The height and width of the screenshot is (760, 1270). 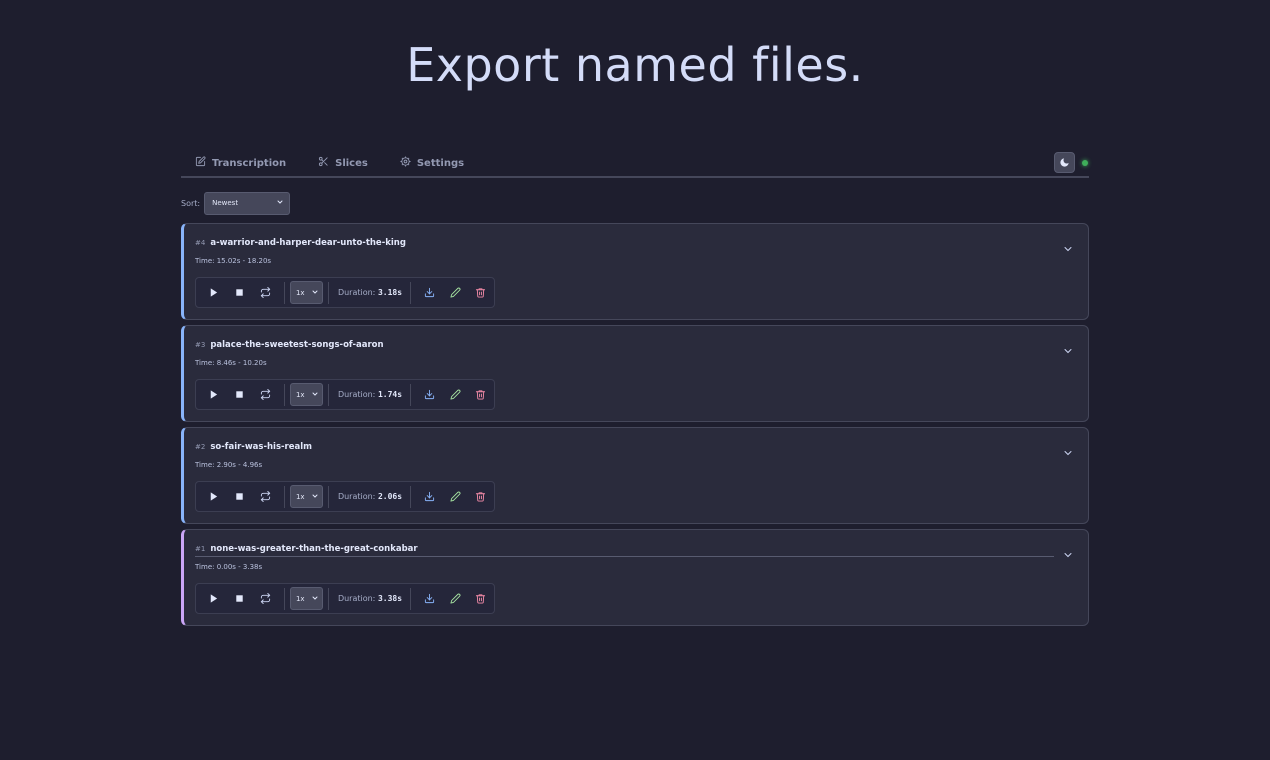 What do you see at coordinates (200, 243) in the screenshot?
I see `slice-index: #4` at bounding box center [200, 243].